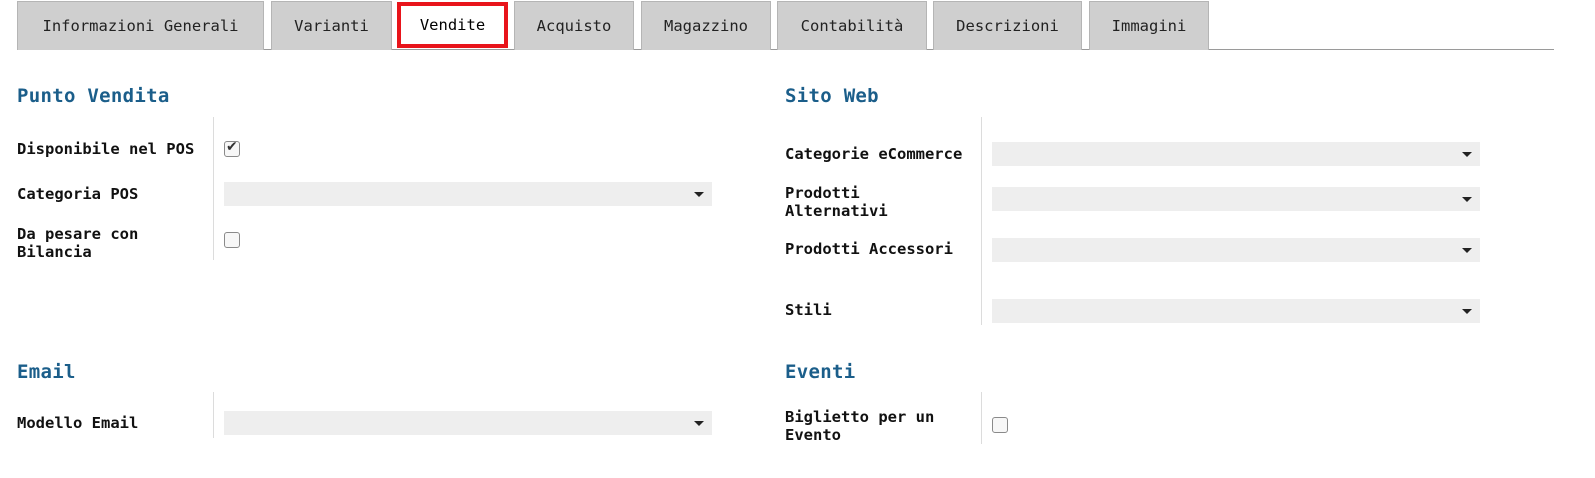 Image resolution: width=1595 pixels, height=478 pixels. I want to click on tab-label: Informazioni Generali, so click(140, 26).